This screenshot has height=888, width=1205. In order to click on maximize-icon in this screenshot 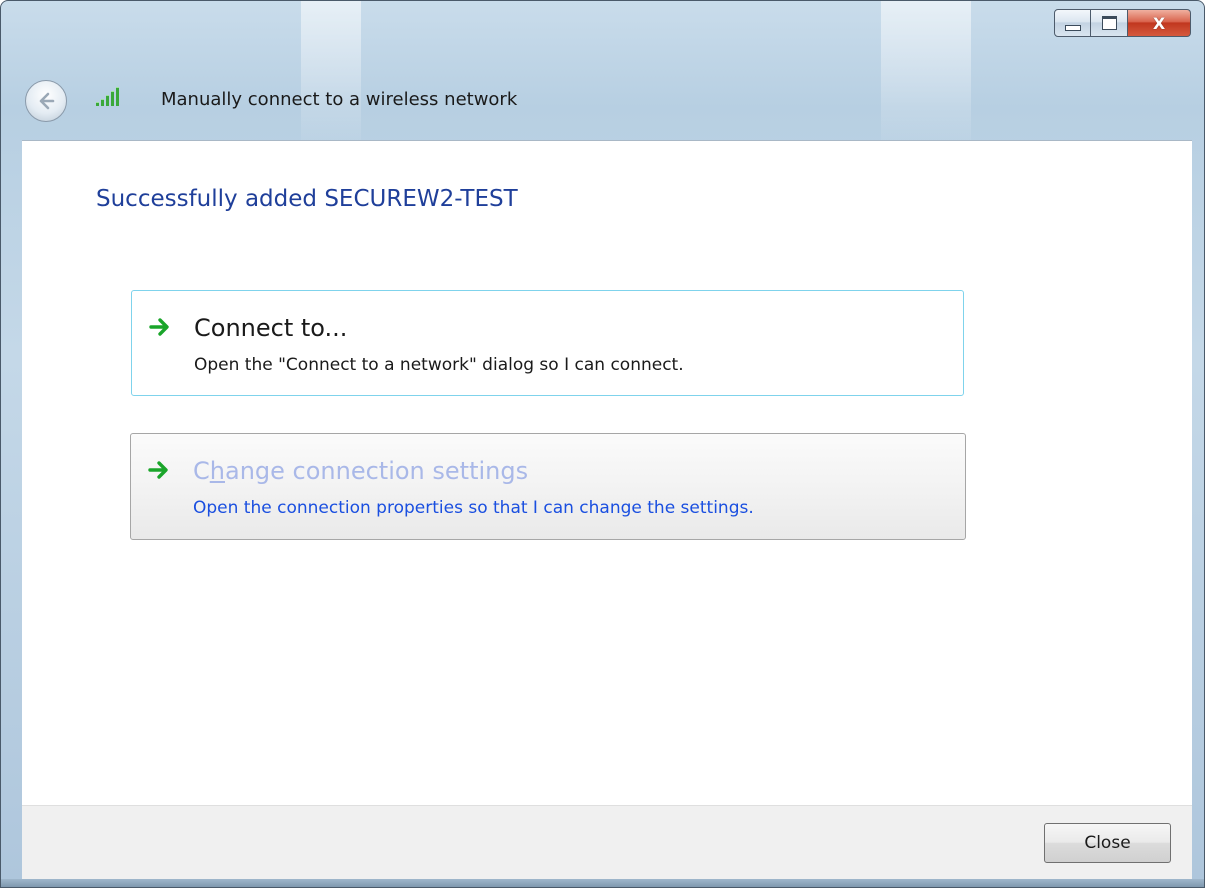, I will do `click(1109, 23)`.